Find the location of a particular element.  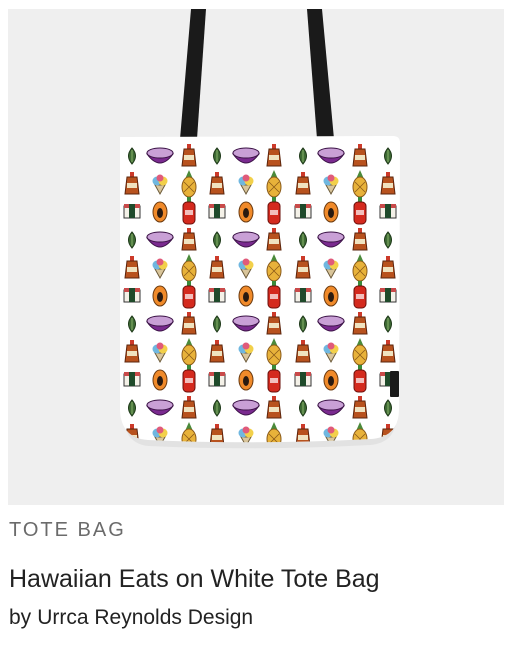

product-title: Hawaiian Eats on White Tote Bag is located at coordinates (194, 579).